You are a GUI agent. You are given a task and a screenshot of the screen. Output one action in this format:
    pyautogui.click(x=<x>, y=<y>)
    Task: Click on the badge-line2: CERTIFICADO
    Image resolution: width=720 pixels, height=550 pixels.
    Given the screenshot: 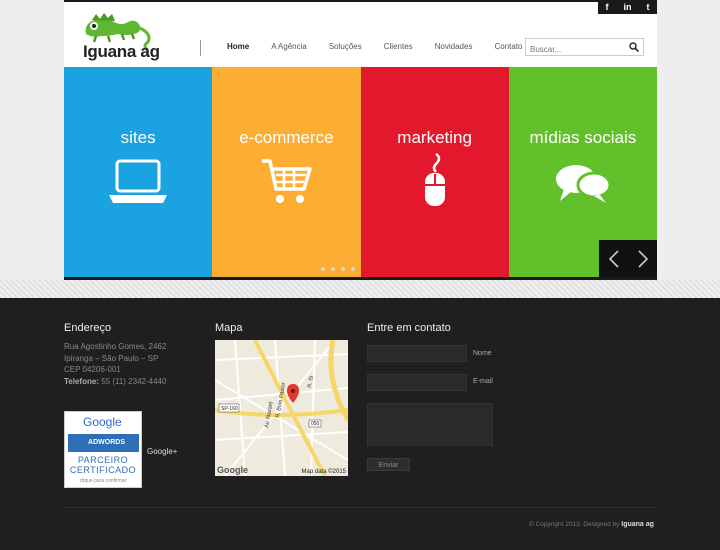 What is the action you would take?
    pyautogui.click(x=103, y=470)
    